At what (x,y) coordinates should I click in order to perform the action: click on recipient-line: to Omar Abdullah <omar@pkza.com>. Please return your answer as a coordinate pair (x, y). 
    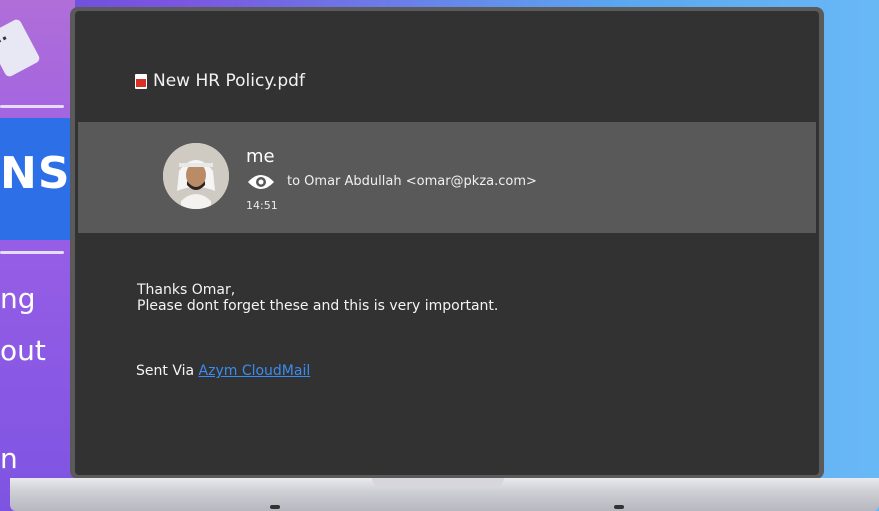
    Looking at the image, I should click on (412, 181).